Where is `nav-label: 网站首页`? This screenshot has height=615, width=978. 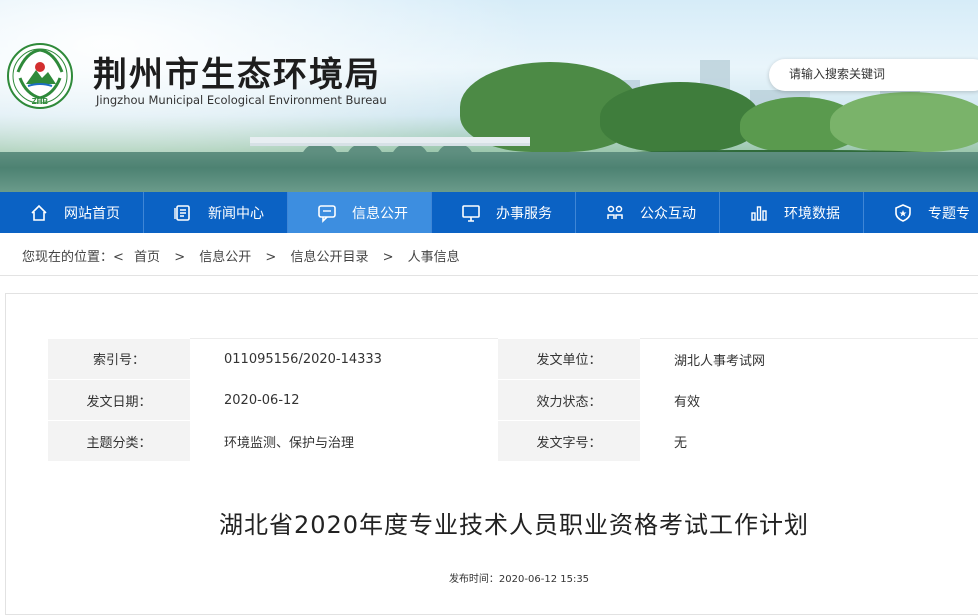
nav-label: 网站首页 is located at coordinates (92, 213).